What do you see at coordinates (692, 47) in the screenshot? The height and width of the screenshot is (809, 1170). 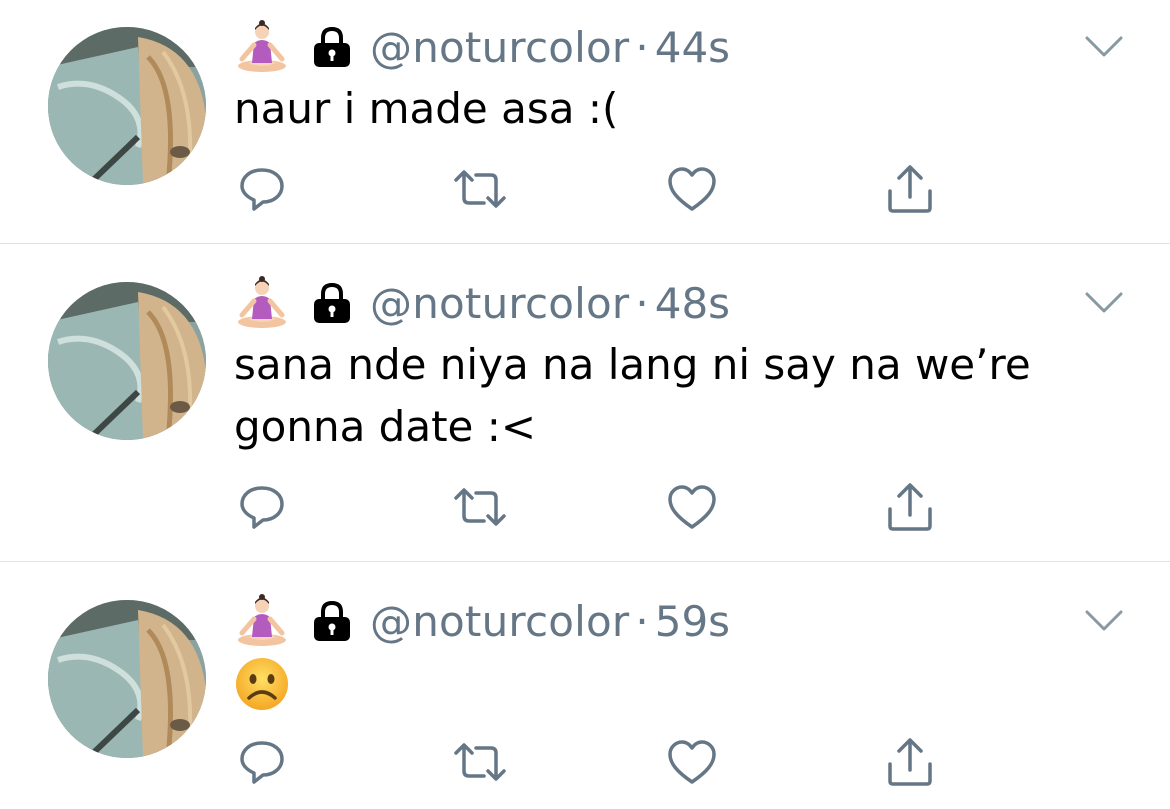 I see `timestamp: 44s` at bounding box center [692, 47].